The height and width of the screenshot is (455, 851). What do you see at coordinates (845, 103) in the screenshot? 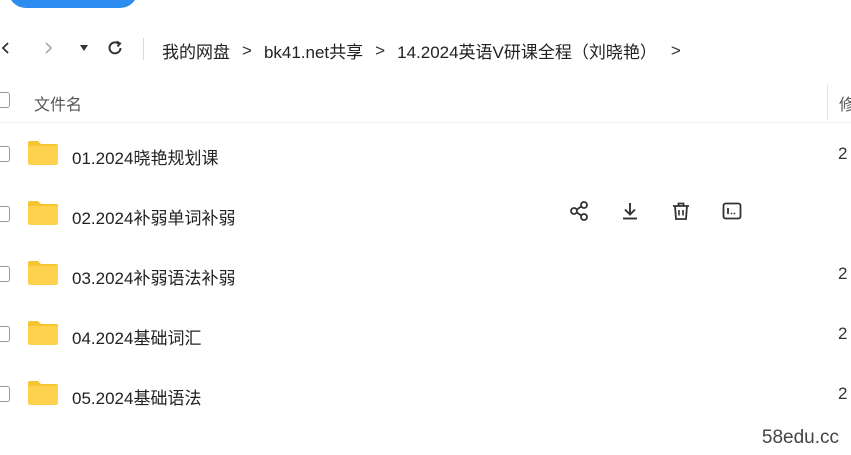
I see `column-header-modified: 修` at bounding box center [845, 103].